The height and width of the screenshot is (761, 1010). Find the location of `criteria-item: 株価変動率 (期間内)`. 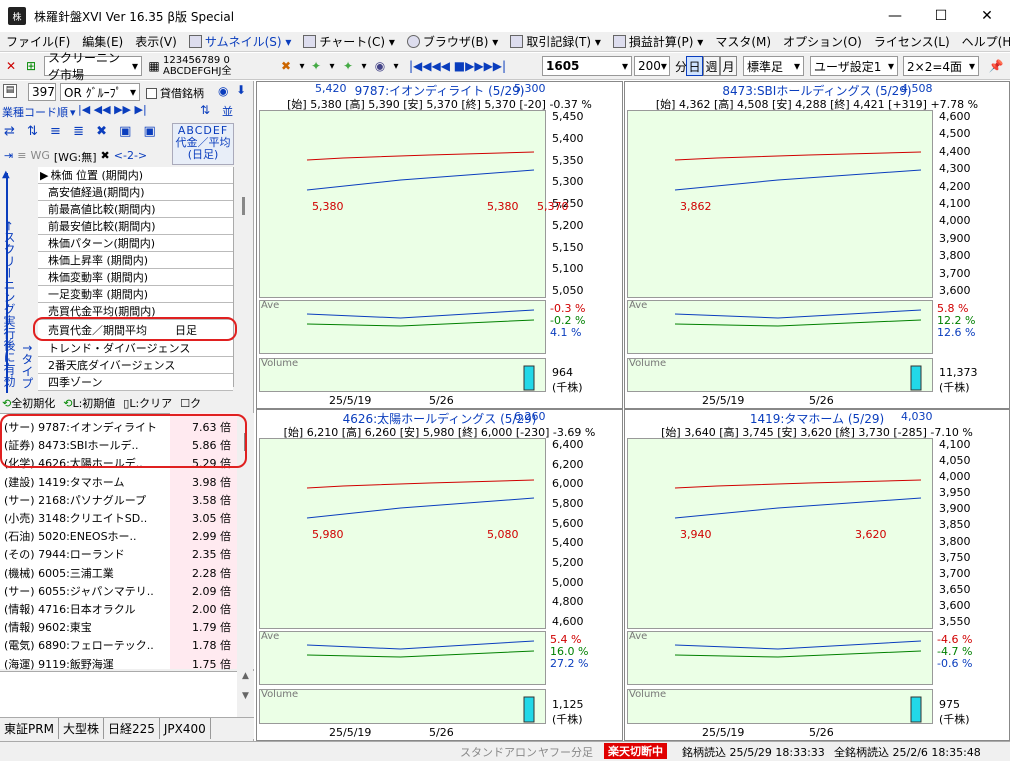

criteria-item: 株価変動率 (期間内) is located at coordinates (135, 277).